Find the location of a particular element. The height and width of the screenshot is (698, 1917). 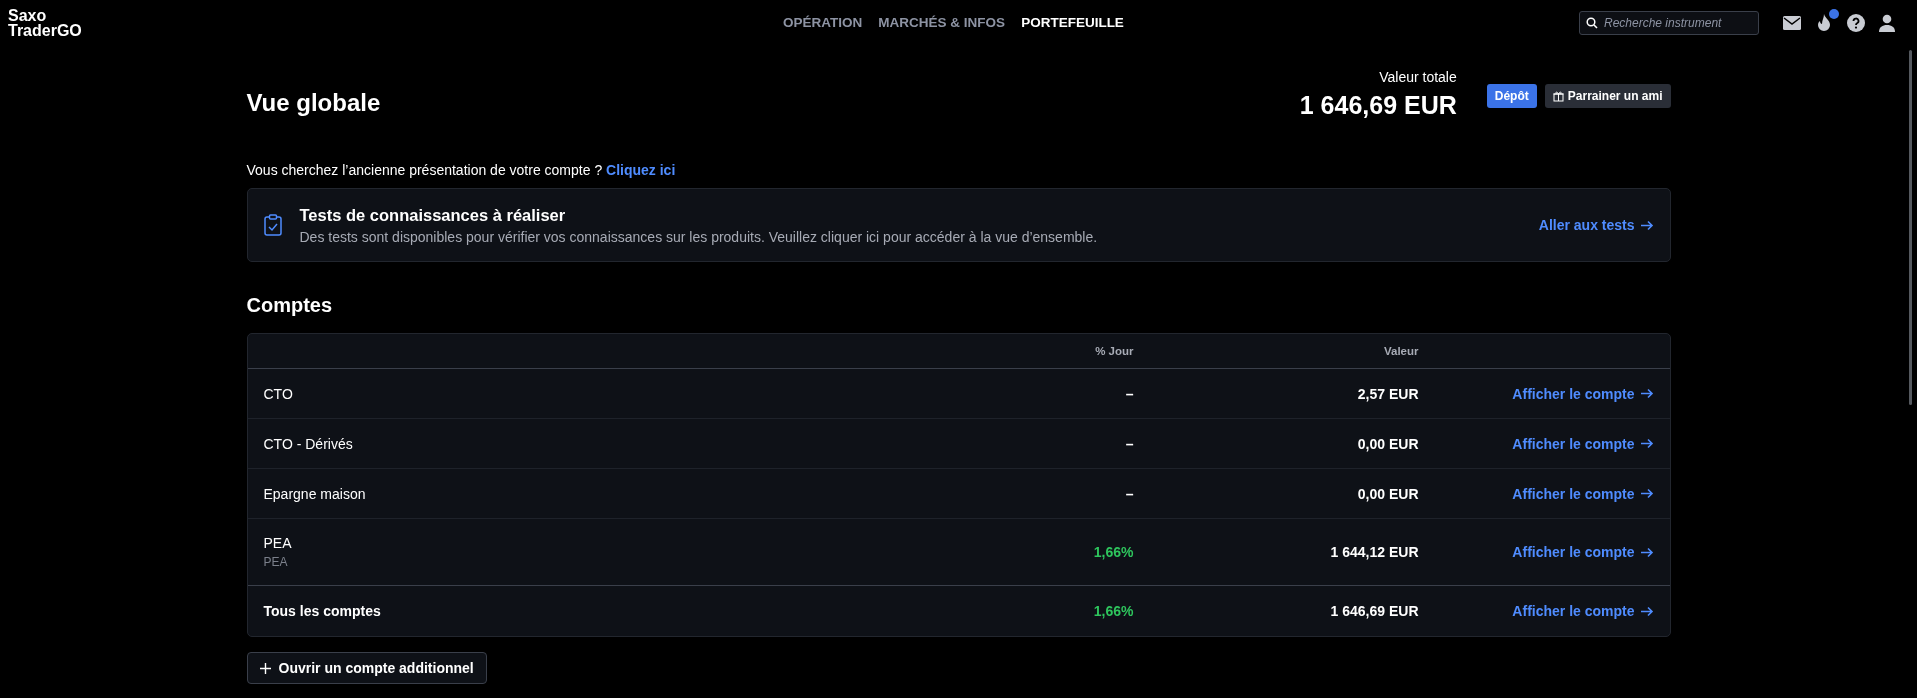

account-value: 1 644,12 EUR is located at coordinates (1374, 552).